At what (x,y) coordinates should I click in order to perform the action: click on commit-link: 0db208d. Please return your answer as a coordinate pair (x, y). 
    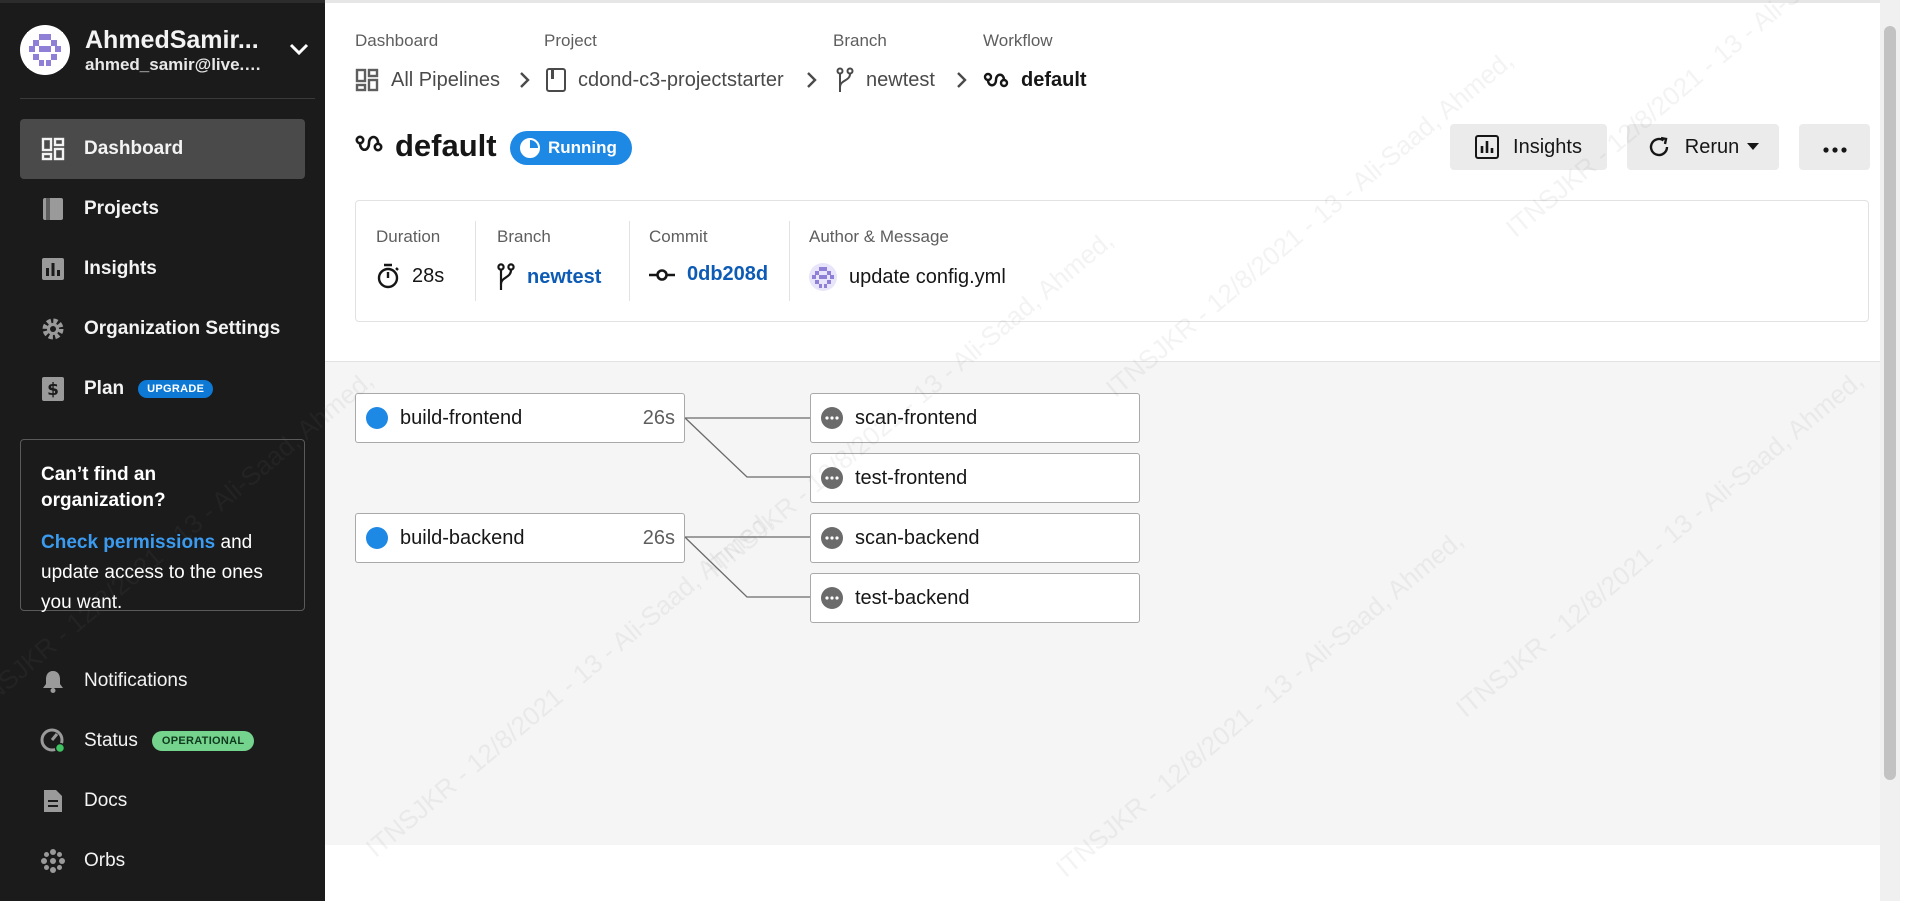
    Looking at the image, I should click on (727, 274).